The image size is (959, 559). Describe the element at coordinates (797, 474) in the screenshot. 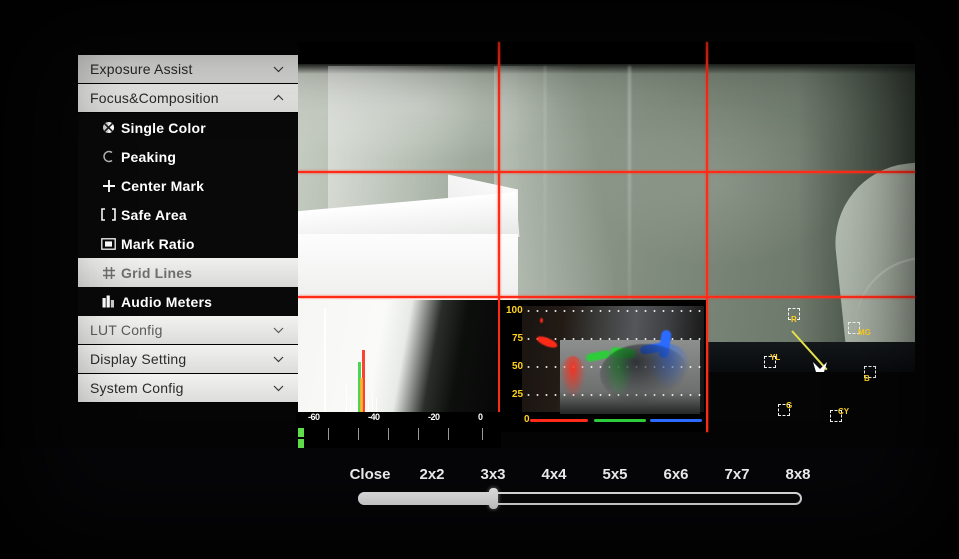

I see `grid-size-option-8x8: 8x8` at that location.